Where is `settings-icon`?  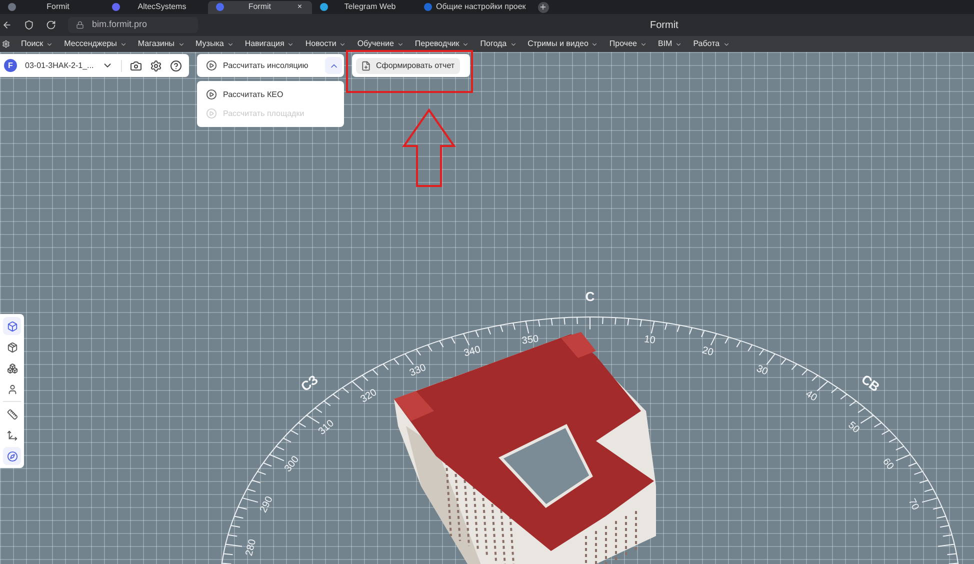
settings-icon is located at coordinates (156, 66).